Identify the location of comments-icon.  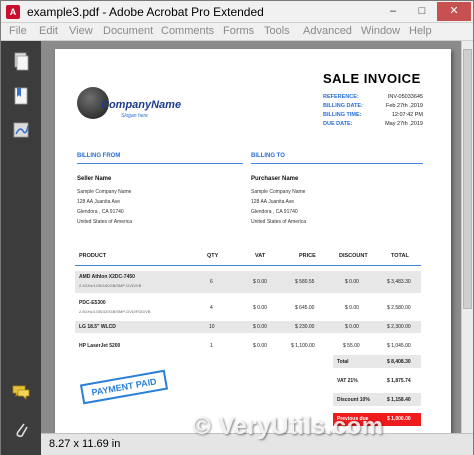
(21, 392).